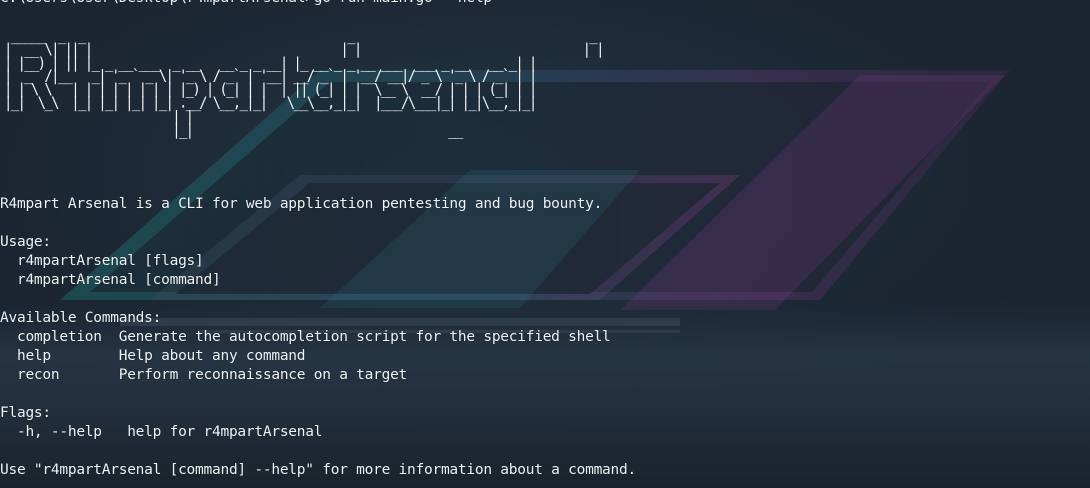 This screenshot has width=1090, height=488. I want to click on available-commands-heading: Available Commands:, so click(81, 318).